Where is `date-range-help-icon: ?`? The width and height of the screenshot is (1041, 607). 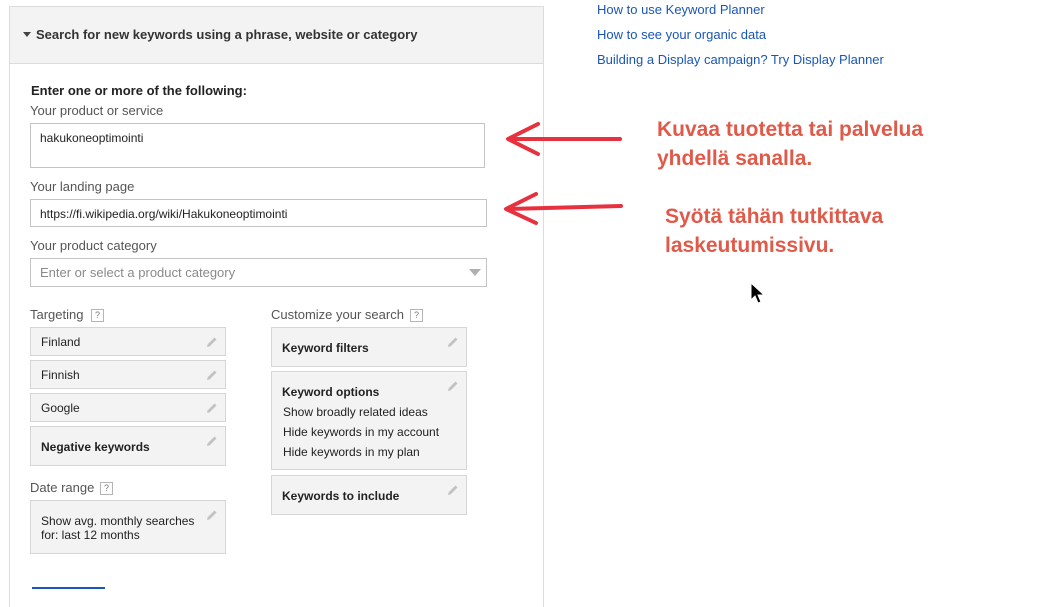 date-range-help-icon: ? is located at coordinates (106, 488).